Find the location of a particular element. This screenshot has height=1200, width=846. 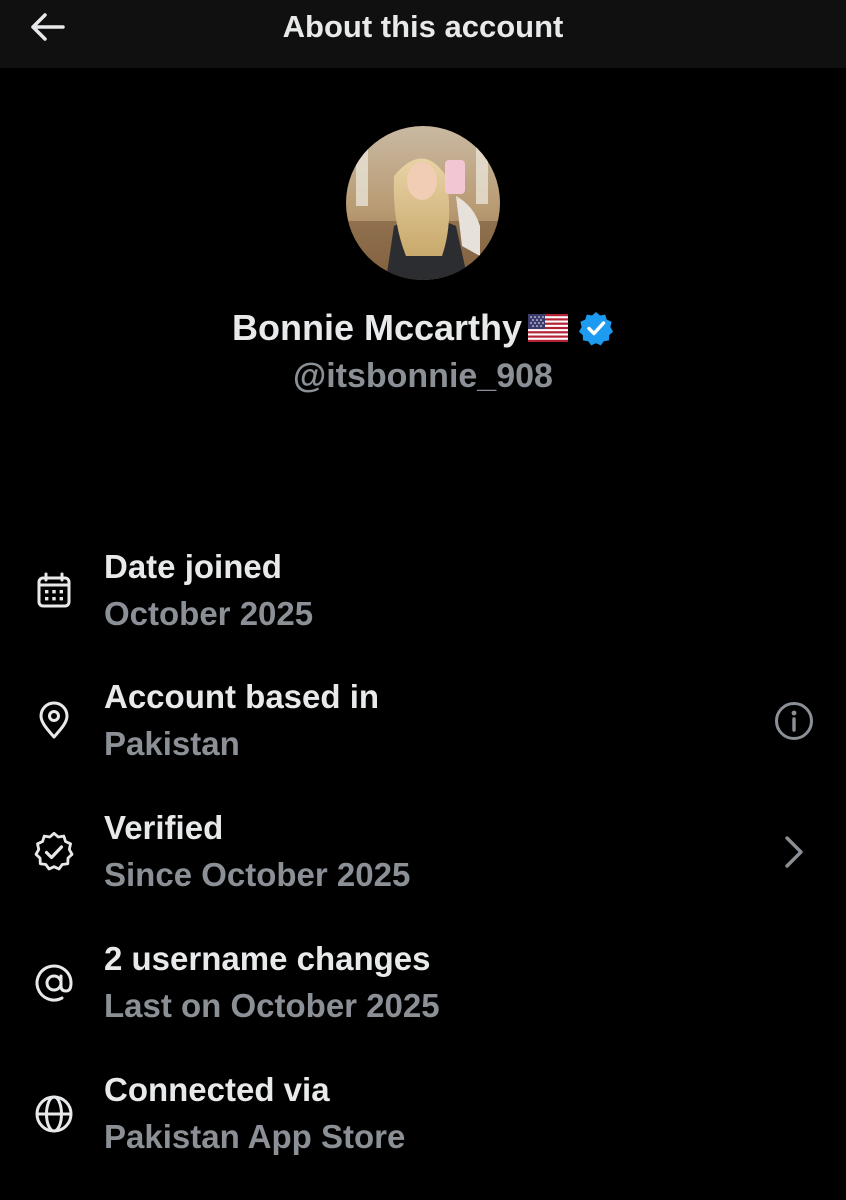

verified-details-button is located at coordinates (794, 852).